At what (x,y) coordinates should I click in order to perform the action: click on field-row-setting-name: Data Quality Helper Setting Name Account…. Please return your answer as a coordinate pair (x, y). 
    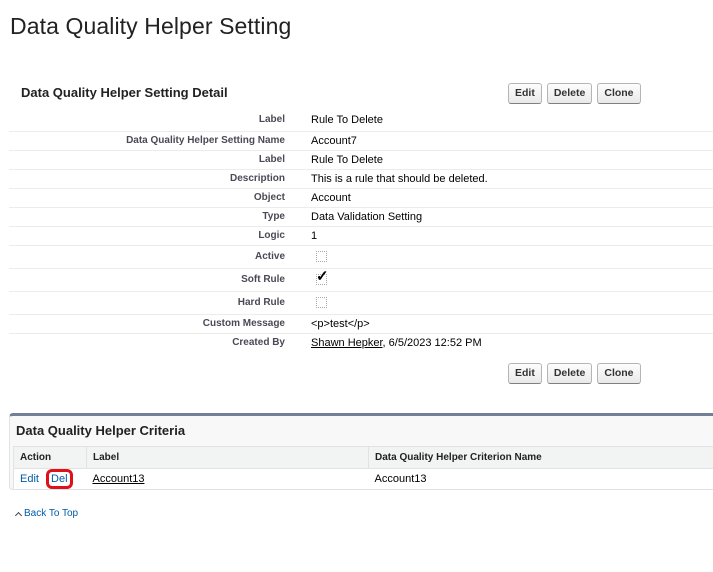
    Looking at the image, I should click on (361, 141).